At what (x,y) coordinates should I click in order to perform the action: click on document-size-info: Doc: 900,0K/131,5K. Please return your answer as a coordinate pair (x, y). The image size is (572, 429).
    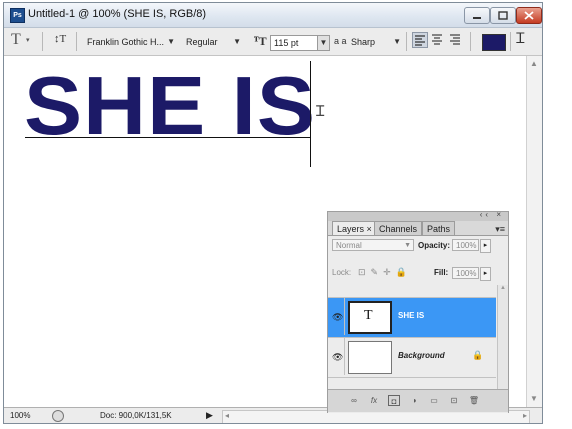
    Looking at the image, I should click on (136, 415).